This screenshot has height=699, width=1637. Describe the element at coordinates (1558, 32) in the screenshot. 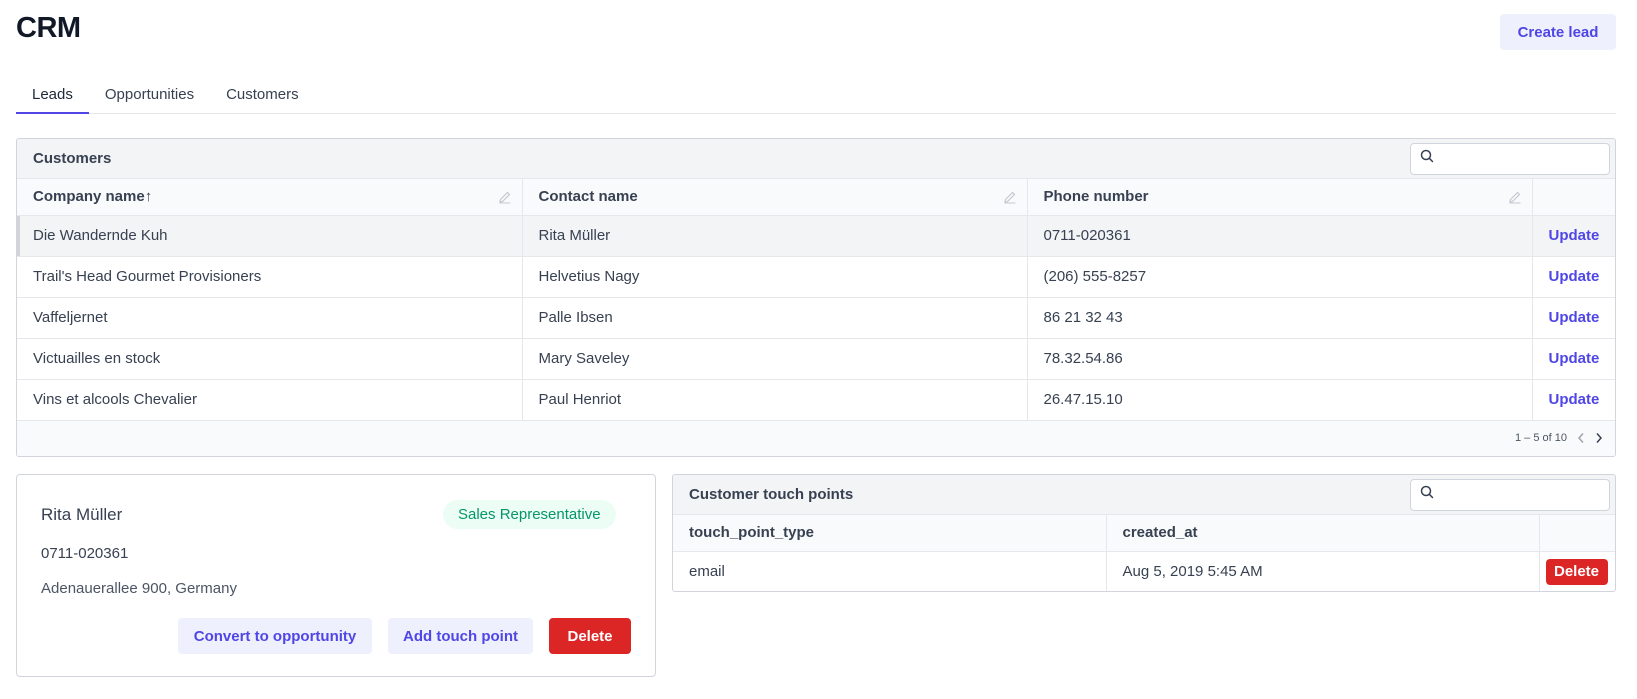

I see `create-lead-button: Create lead` at that location.